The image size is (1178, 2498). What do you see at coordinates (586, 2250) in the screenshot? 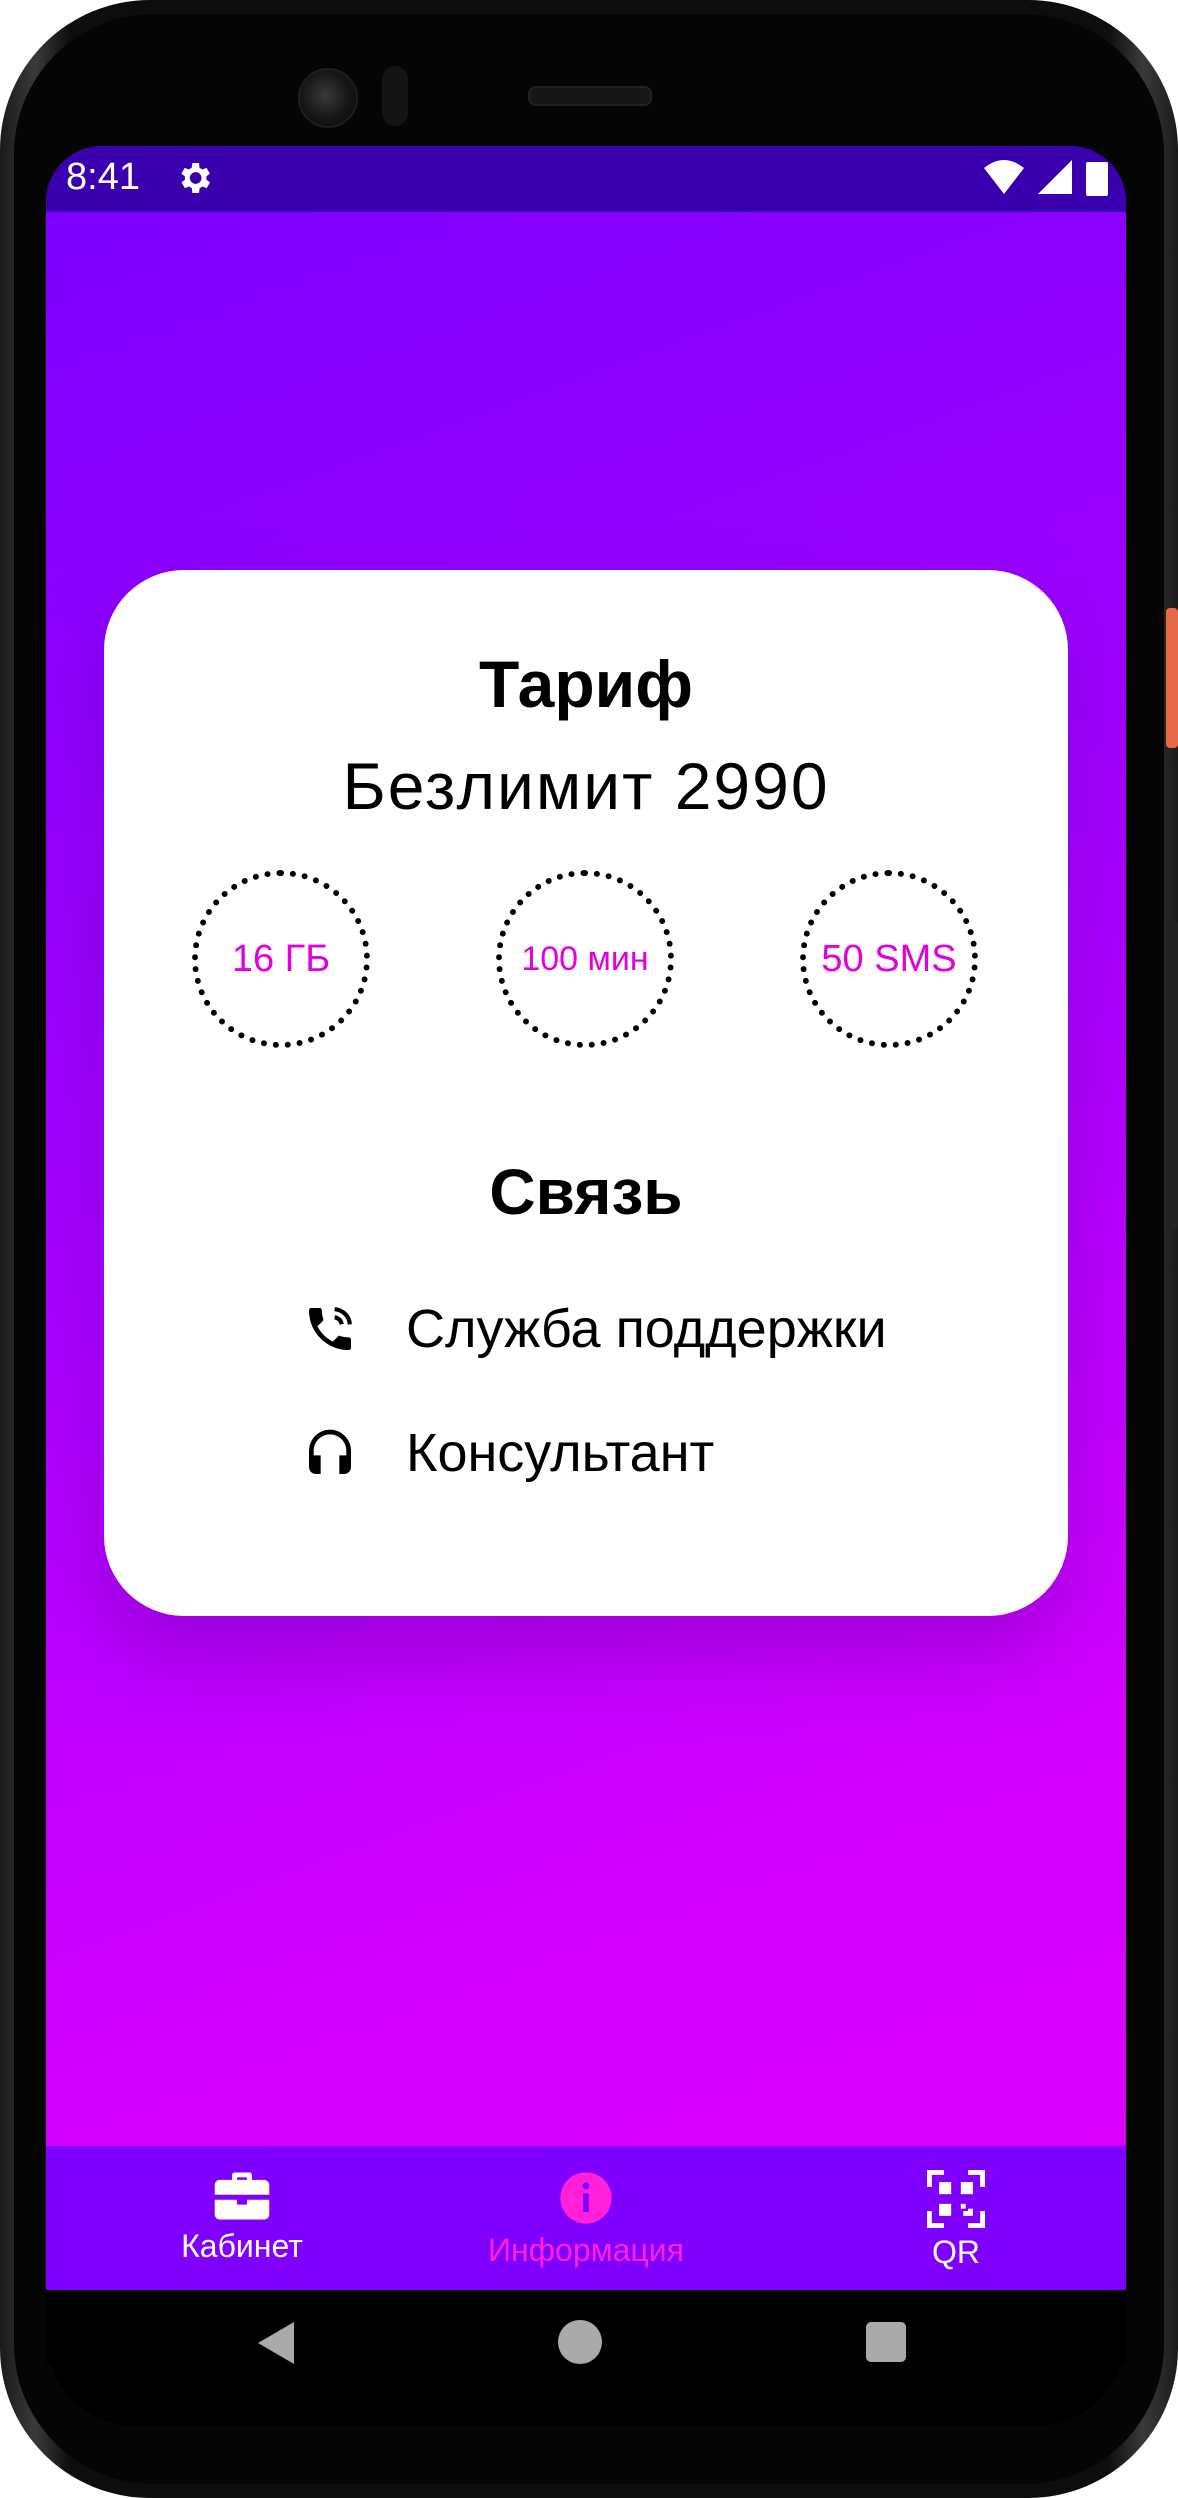
I see `nav-label-info: Информация` at bounding box center [586, 2250].